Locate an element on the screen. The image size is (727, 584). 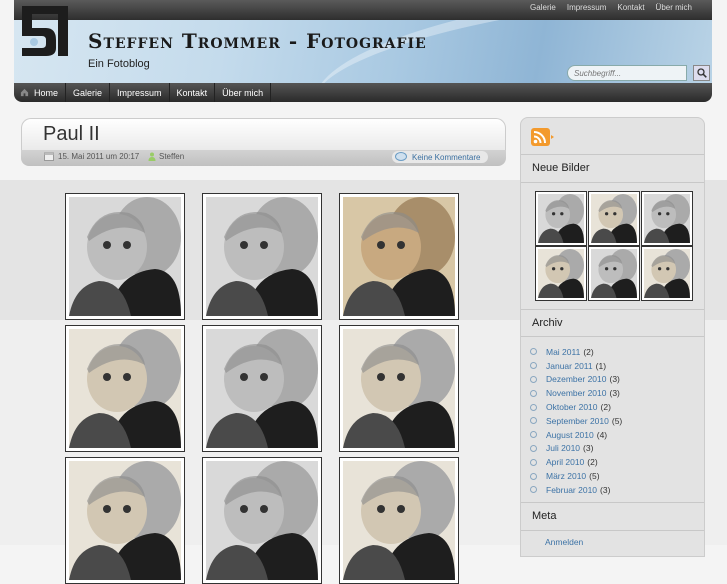
rss-icon is located at coordinates (543, 137).